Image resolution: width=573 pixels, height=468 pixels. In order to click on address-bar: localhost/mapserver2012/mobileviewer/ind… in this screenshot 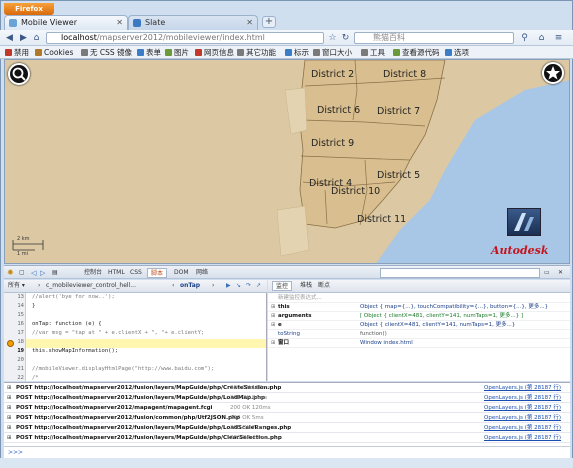, I will do `click(185, 38)`.